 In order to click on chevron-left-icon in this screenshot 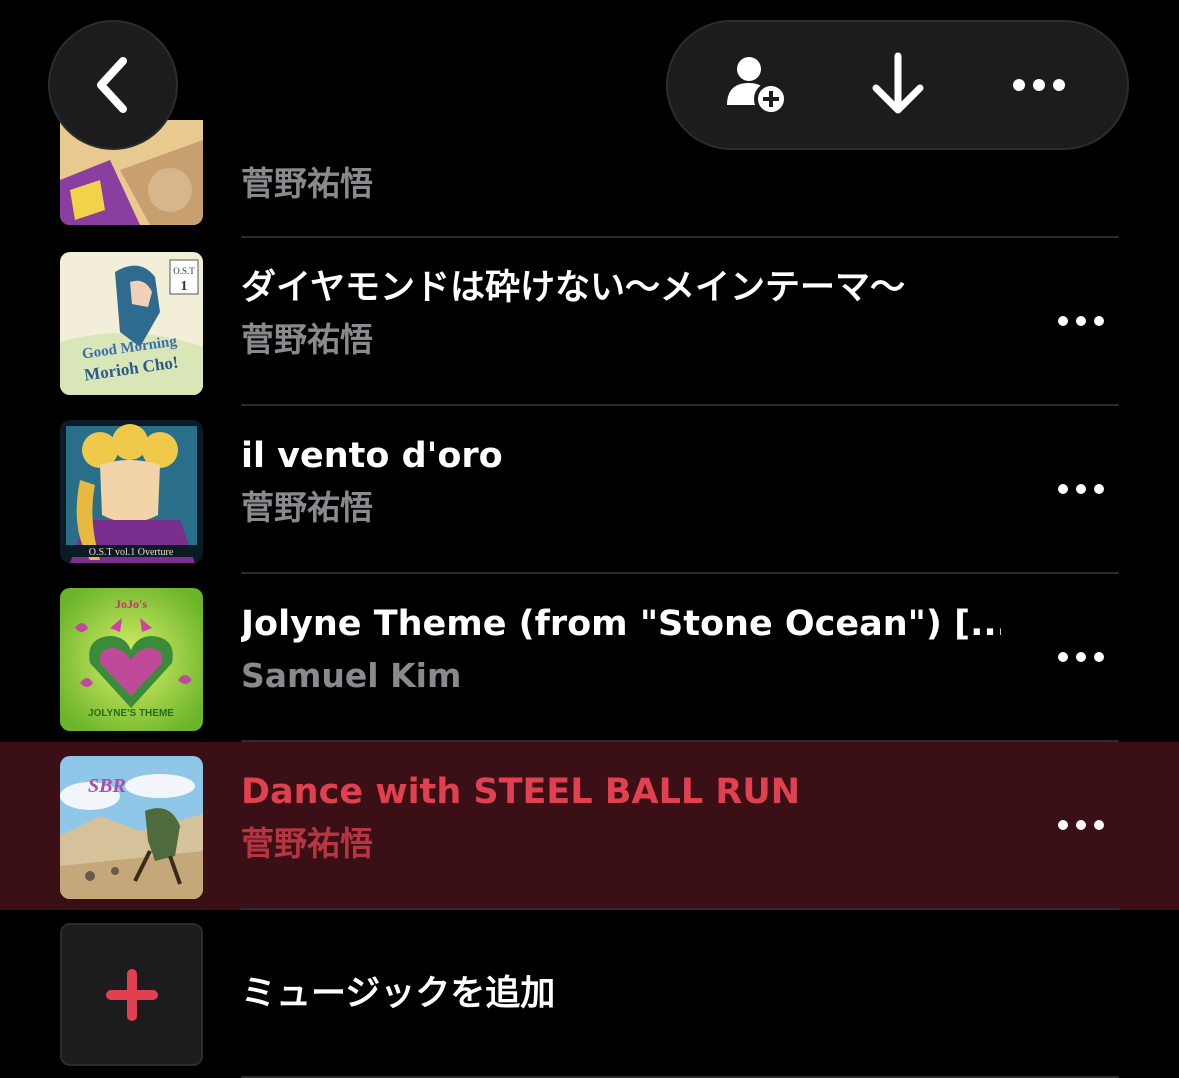, I will do `click(112, 85)`.